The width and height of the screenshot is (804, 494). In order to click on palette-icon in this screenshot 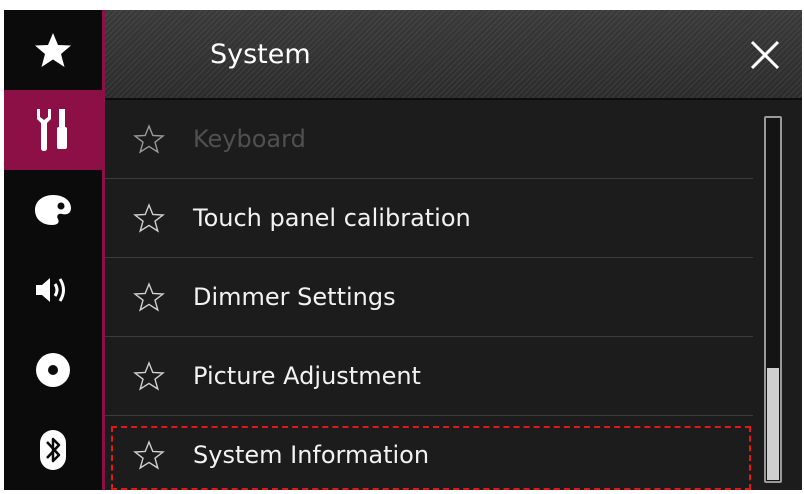, I will do `click(53, 210)`.